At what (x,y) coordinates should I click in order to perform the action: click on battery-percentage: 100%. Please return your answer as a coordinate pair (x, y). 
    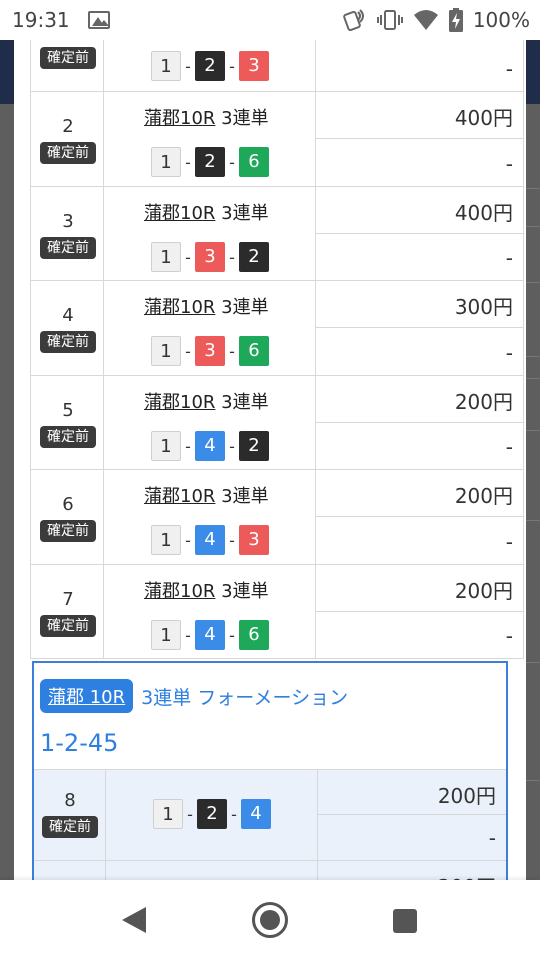
    Looking at the image, I should click on (501, 20).